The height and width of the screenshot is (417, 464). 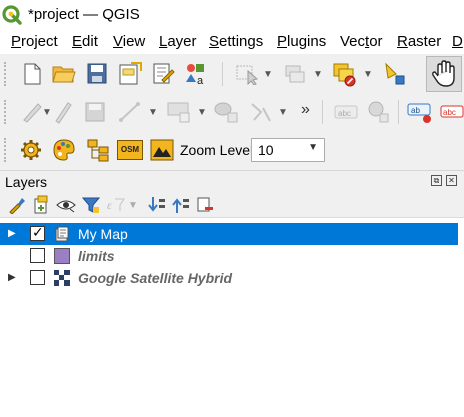 I want to click on menu-label: dit, so click(x=90, y=41).